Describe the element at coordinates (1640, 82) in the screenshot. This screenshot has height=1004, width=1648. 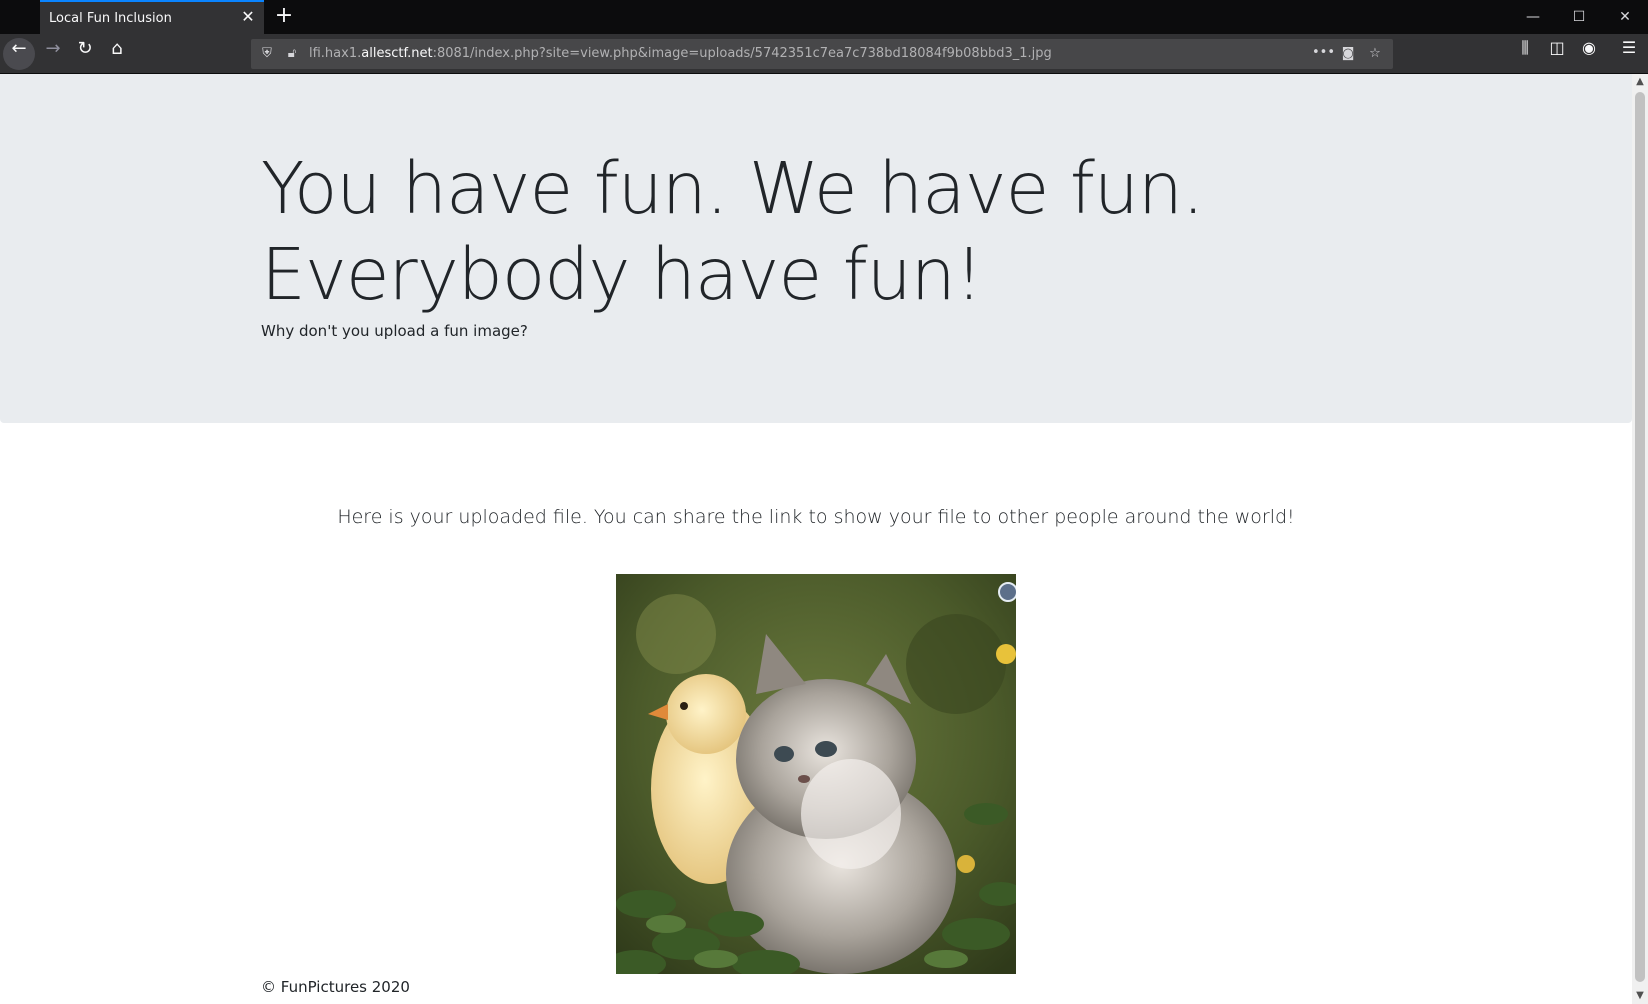
I see `scroll-up-icon: ▲` at that location.